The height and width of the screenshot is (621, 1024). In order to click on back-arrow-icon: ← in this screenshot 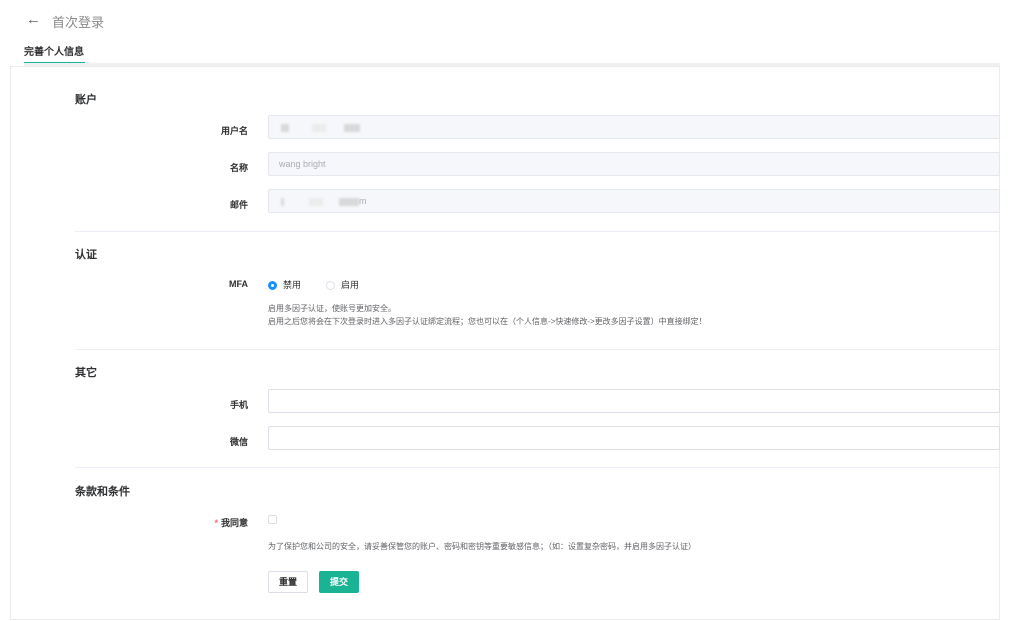, I will do `click(33, 19)`.